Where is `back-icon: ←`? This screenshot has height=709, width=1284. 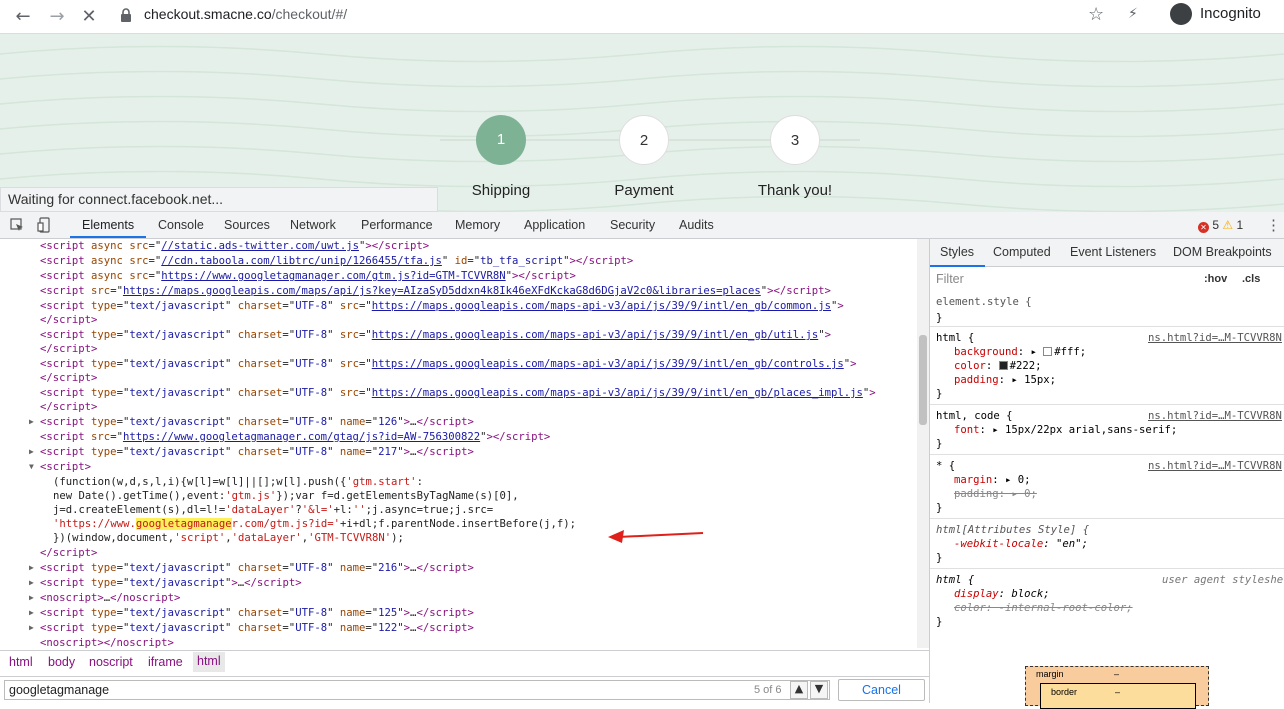 back-icon: ← is located at coordinates (23, 16).